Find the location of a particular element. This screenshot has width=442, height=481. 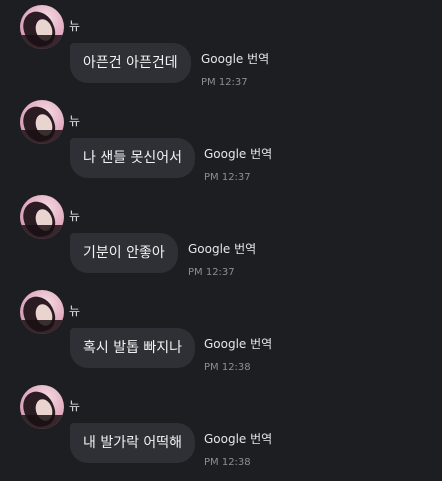

message-bubble: 기분이 안좋아 is located at coordinates (124, 253).